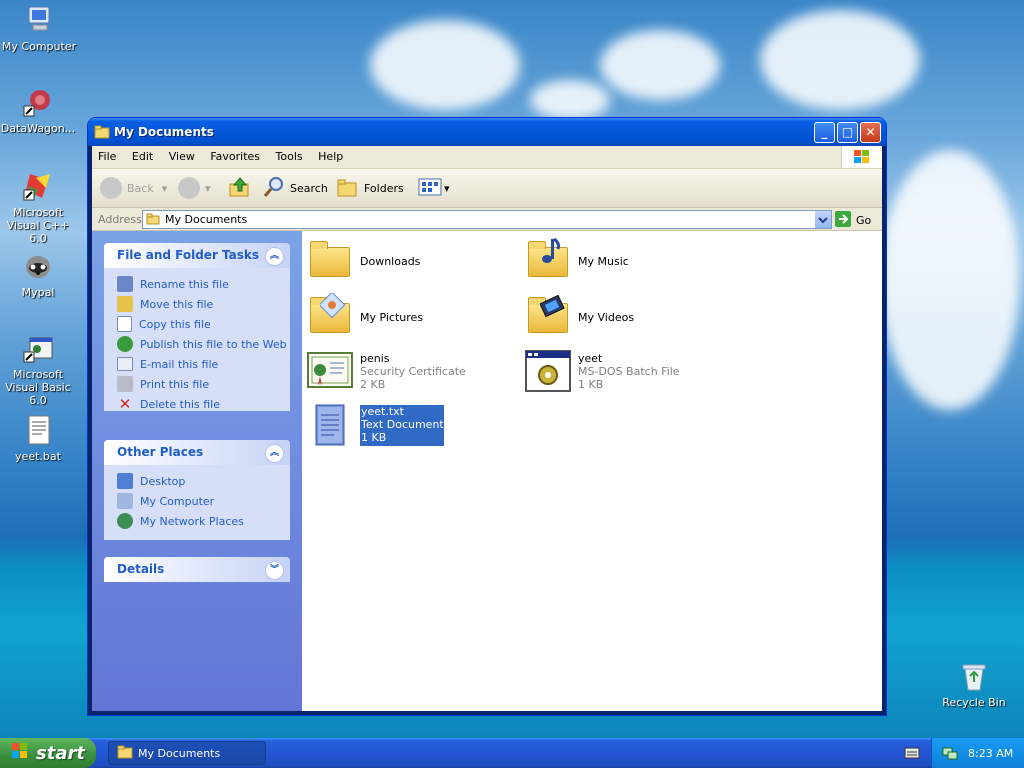  What do you see at coordinates (203, 344) in the screenshot?
I see `task-publish: Publish this file to the Web` at bounding box center [203, 344].